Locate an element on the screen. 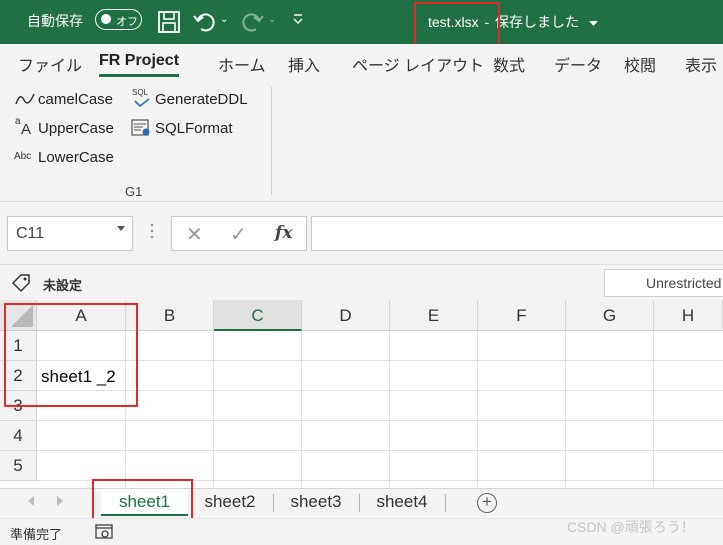 Image resolution: width=723 pixels, height=545 pixels. row-header-2: 2 is located at coordinates (18, 376).